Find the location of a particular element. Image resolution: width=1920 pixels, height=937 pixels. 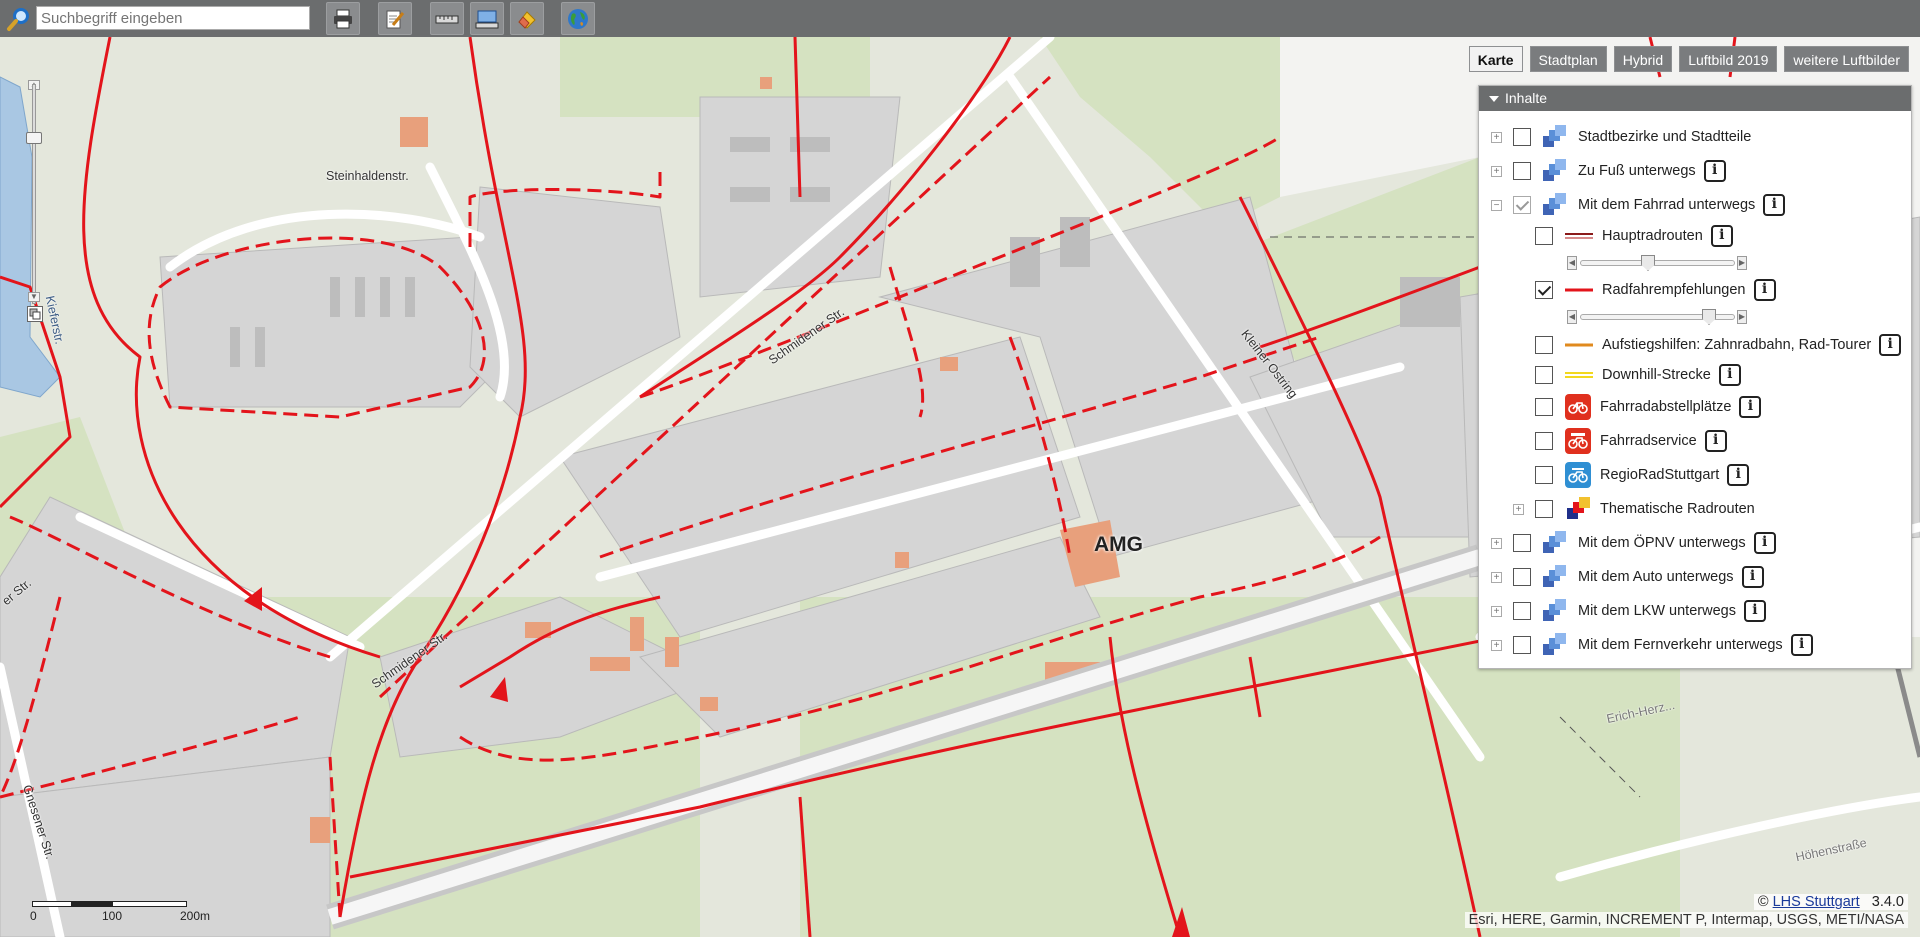

layer-row-lkw: + Mit dem LKW unterwegs i is located at coordinates (1628, 611).